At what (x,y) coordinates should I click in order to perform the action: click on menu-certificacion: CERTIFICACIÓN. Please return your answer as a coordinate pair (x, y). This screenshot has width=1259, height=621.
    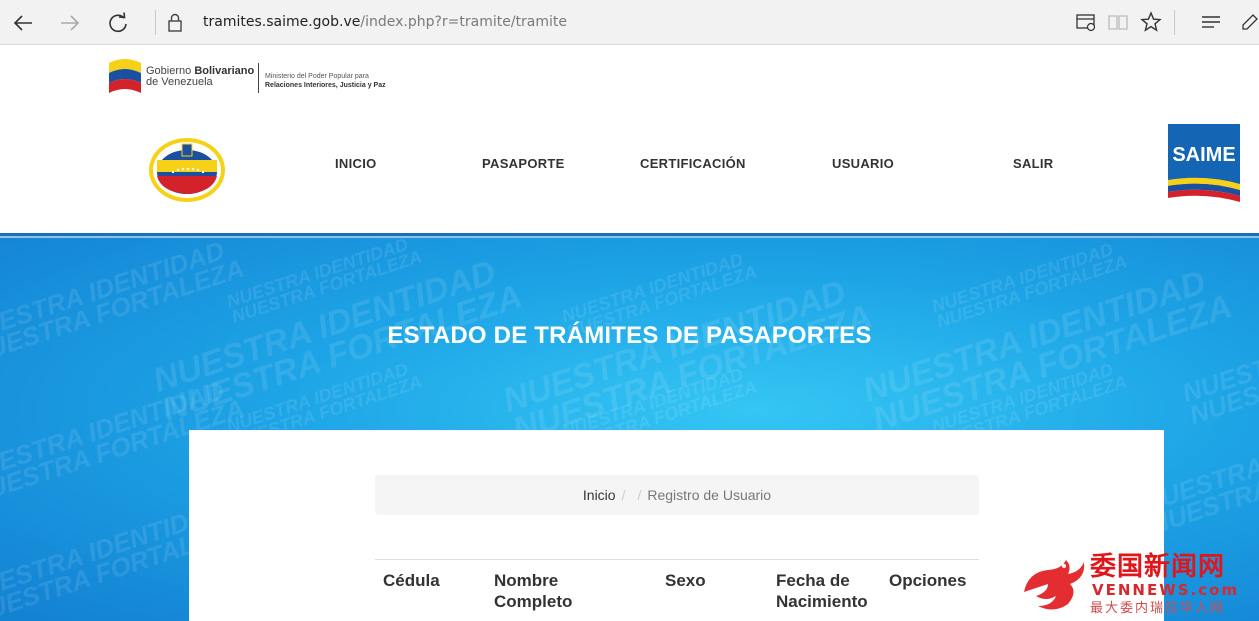
    Looking at the image, I should click on (693, 163).